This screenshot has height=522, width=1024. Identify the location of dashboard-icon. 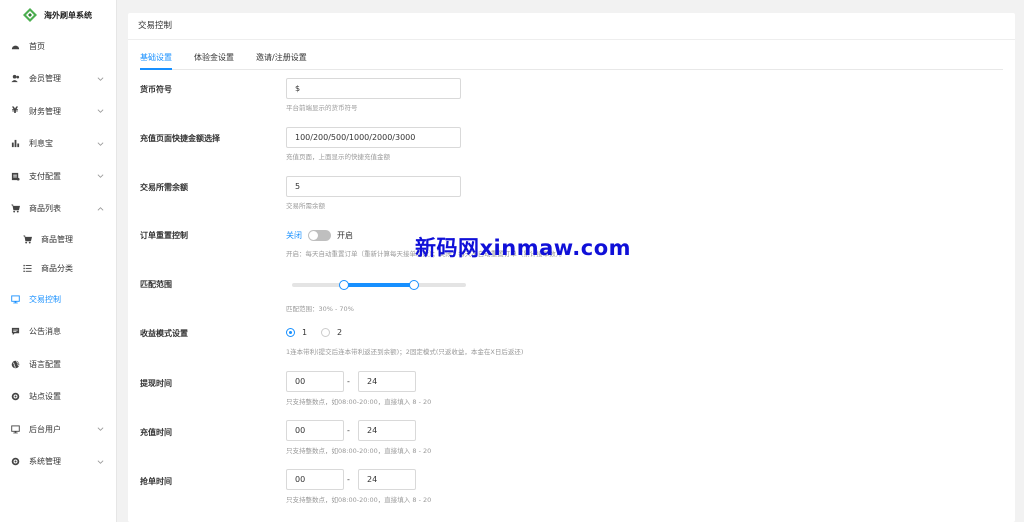
(15, 46).